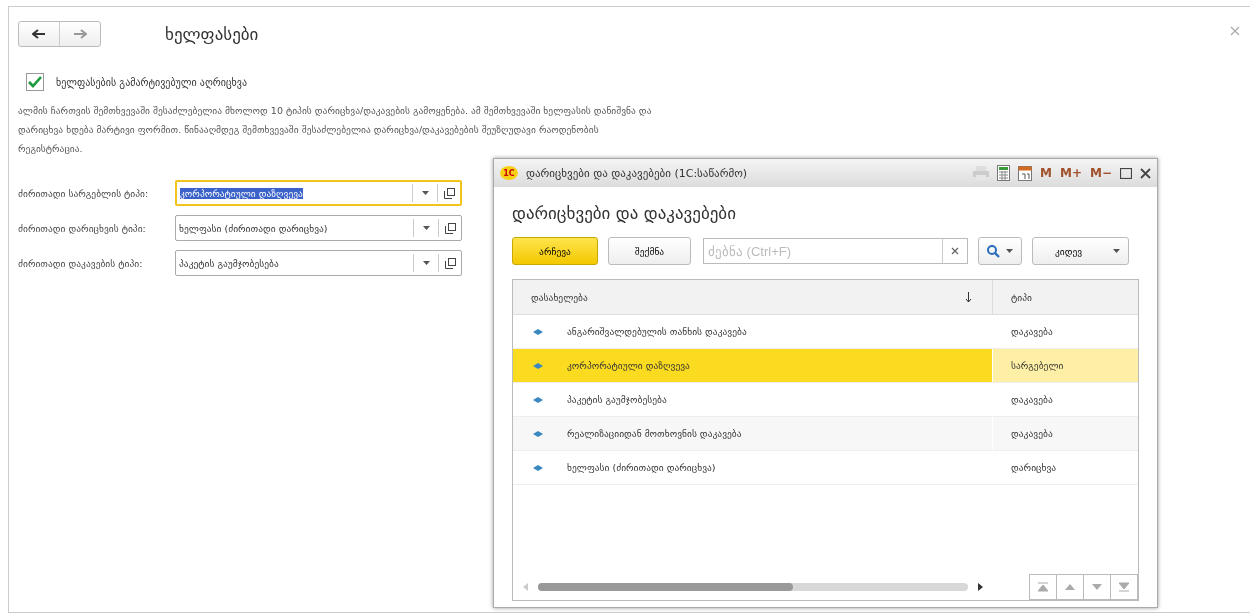 Image resolution: width=1251 pixels, height=614 pixels. I want to click on dialog-title: დარიცხვები და დაკავებები (1C:საწარმო), so click(637, 173).